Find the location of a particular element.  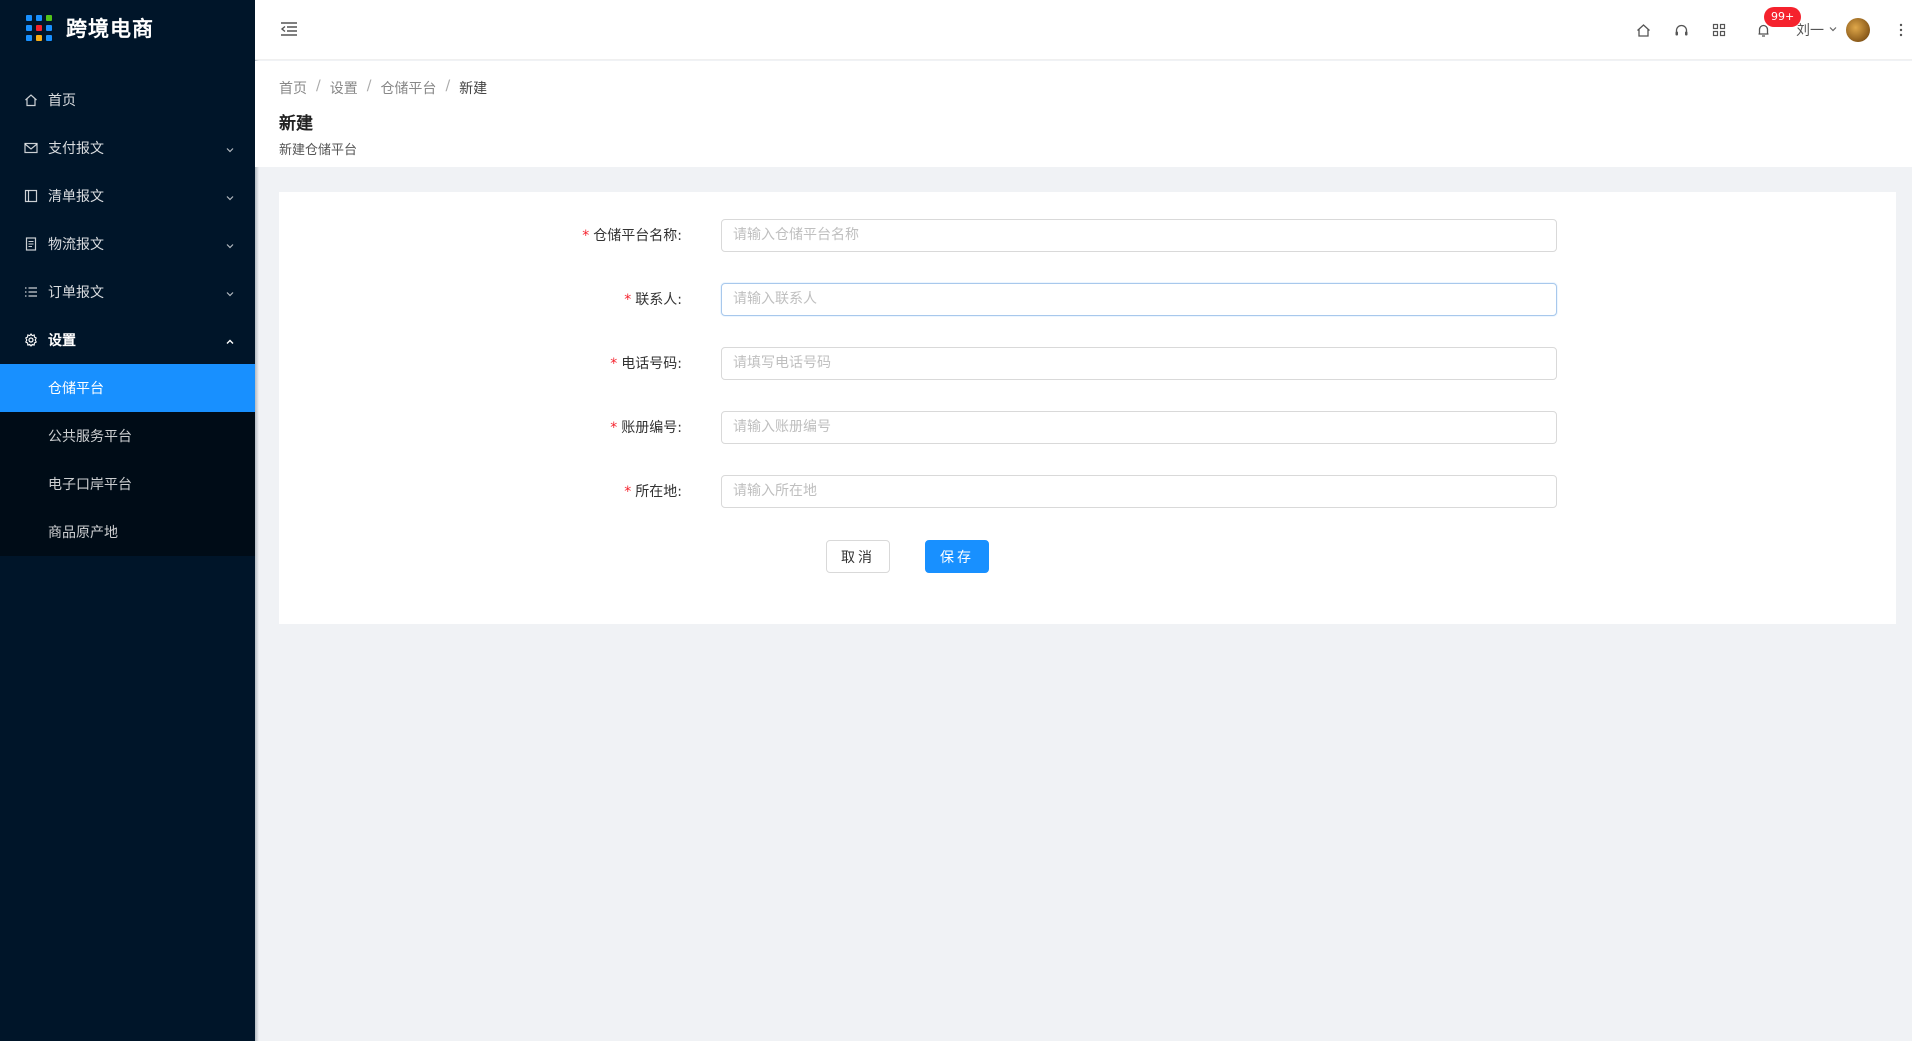

phone-label: * 电话号码: is located at coordinates (646, 364).